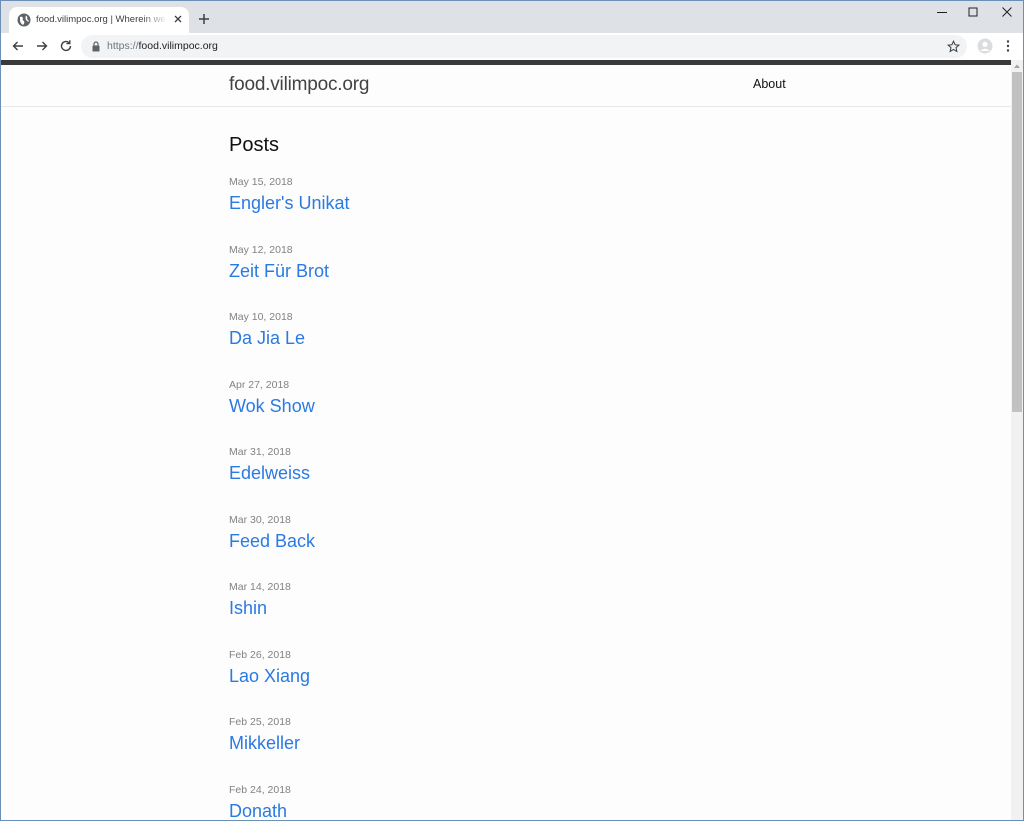 This screenshot has width=1024, height=821. What do you see at coordinates (299, 85) in the screenshot?
I see `site-title-link: food.vilimpoc.org` at bounding box center [299, 85].